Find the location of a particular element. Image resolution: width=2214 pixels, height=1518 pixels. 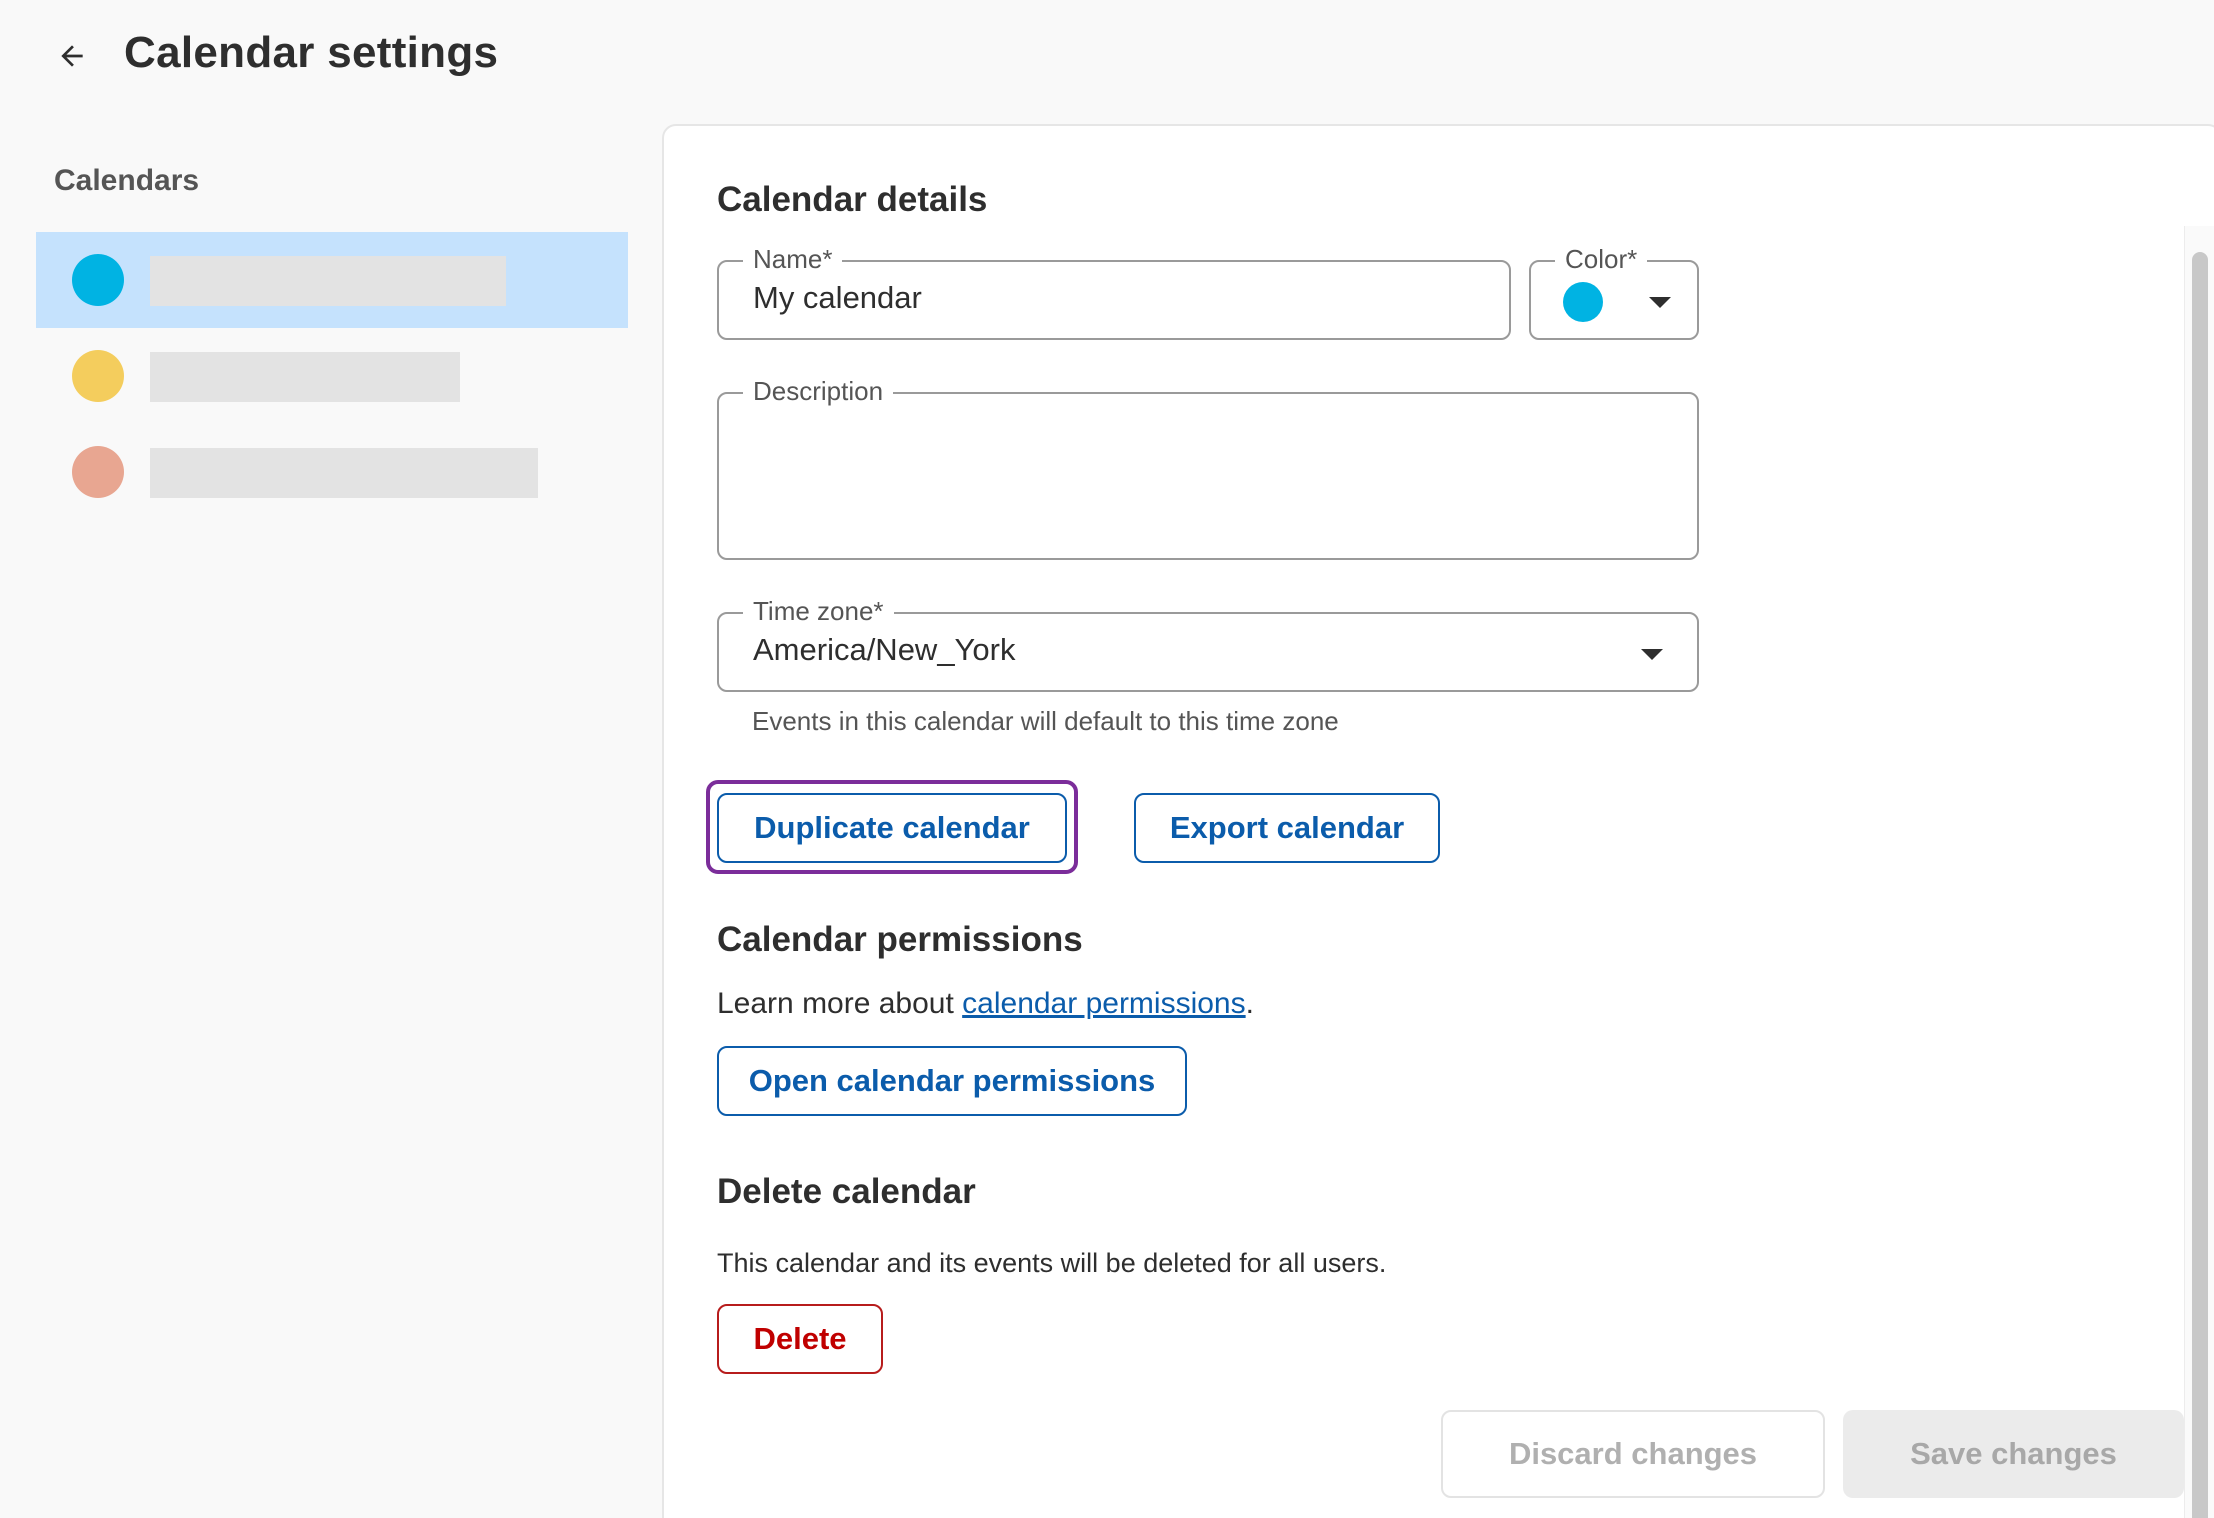

discard-changes-button: Discard changes is located at coordinates (1633, 1454).